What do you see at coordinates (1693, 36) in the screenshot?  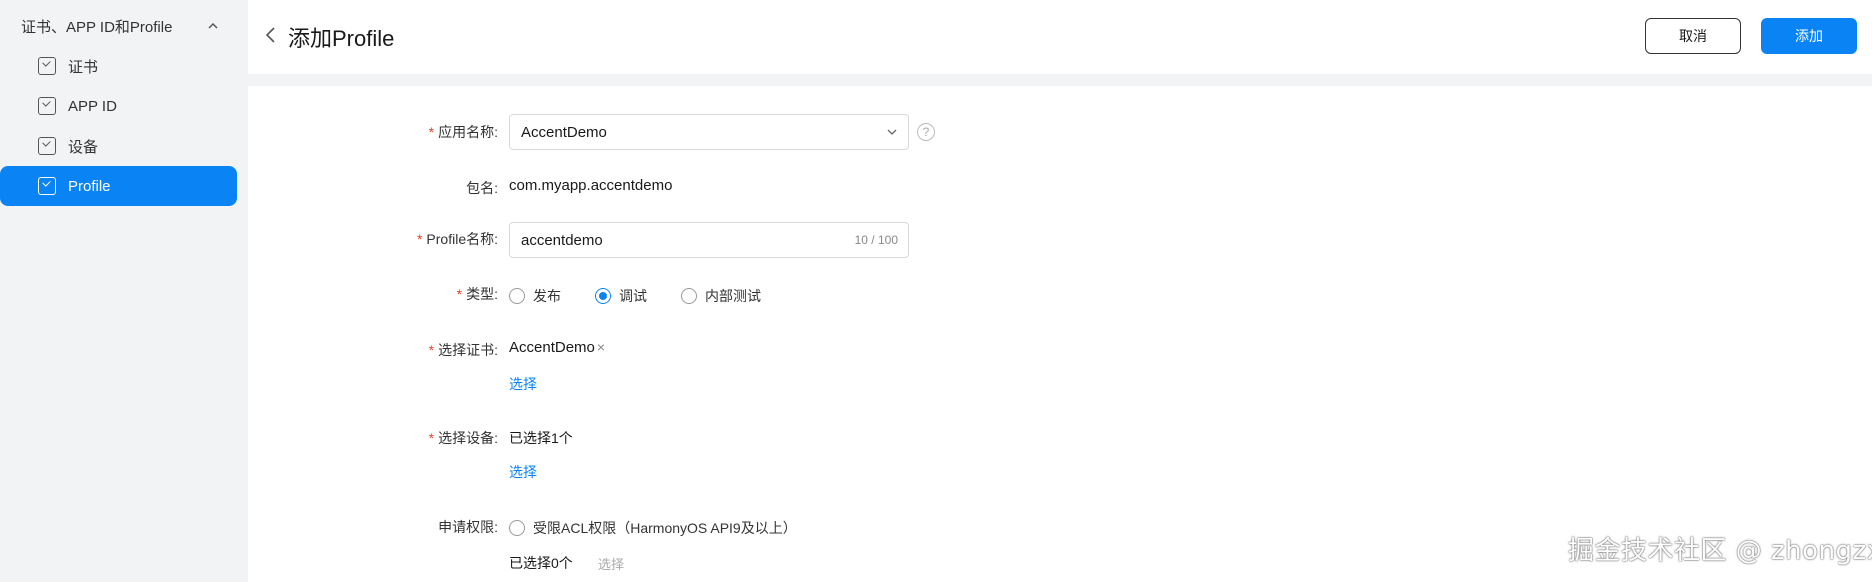 I see `cancel-button: 取消` at bounding box center [1693, 36].